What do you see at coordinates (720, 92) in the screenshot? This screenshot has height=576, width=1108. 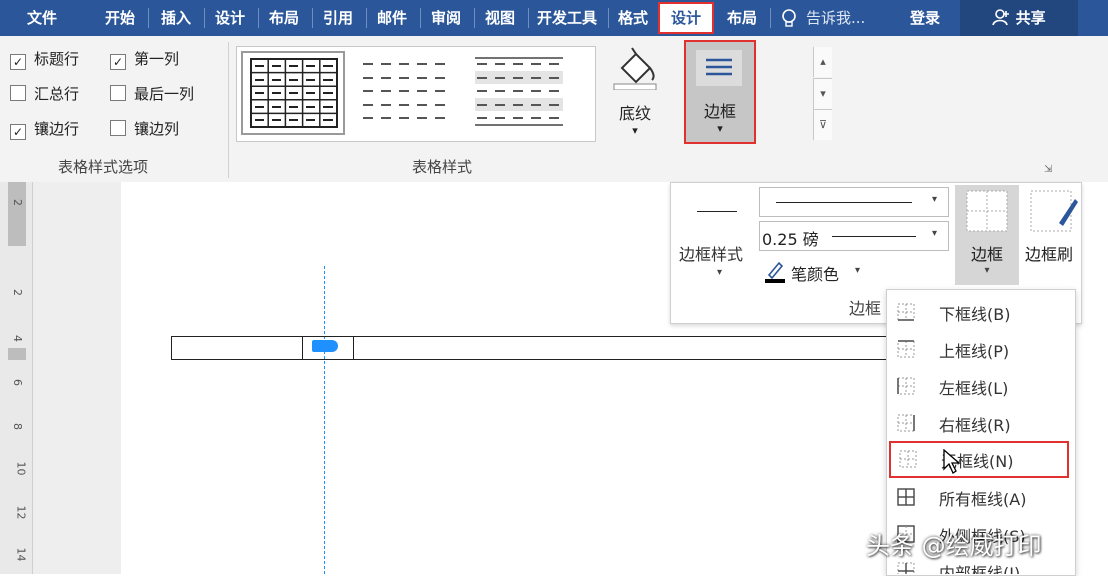 I see `borders-button: 边框 ▾` at bounding box center [720, 92].